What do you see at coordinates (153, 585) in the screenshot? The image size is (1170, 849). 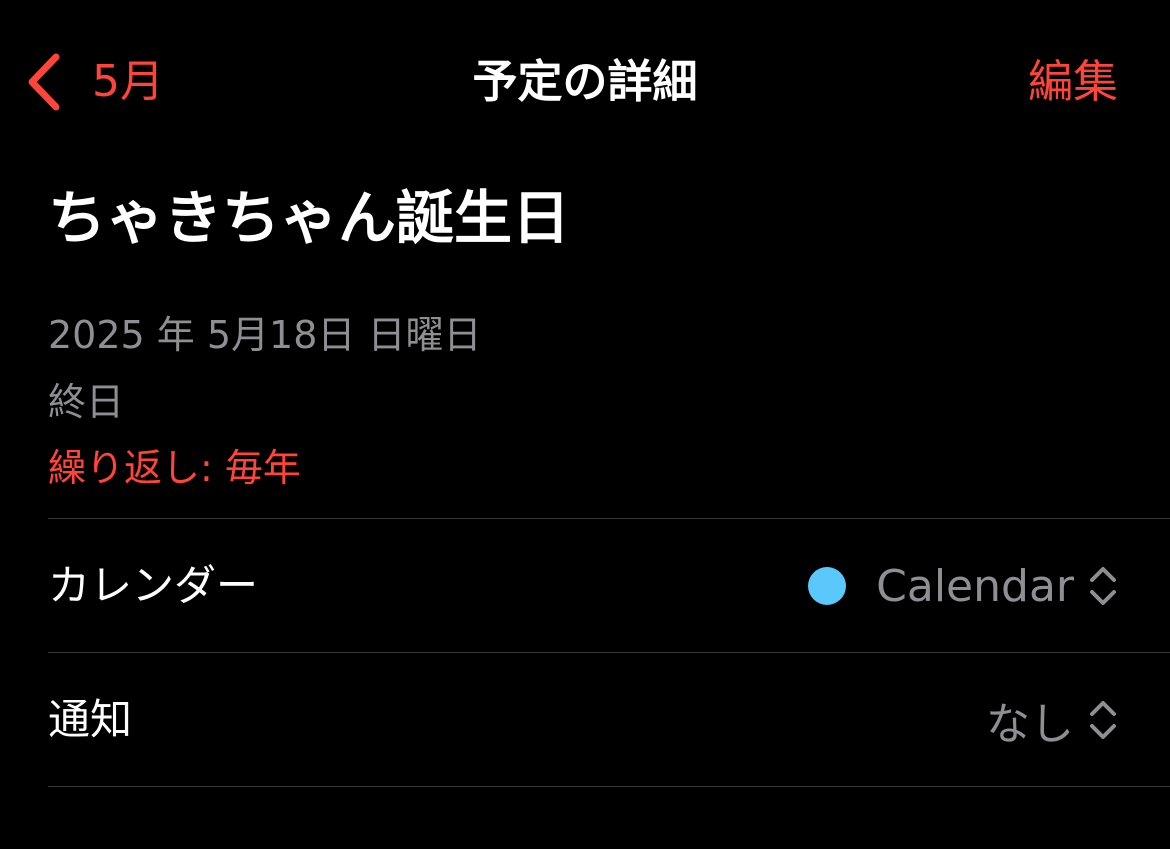 I see `calendar-row-label: カレンダー` at bounding box center [153, 585].